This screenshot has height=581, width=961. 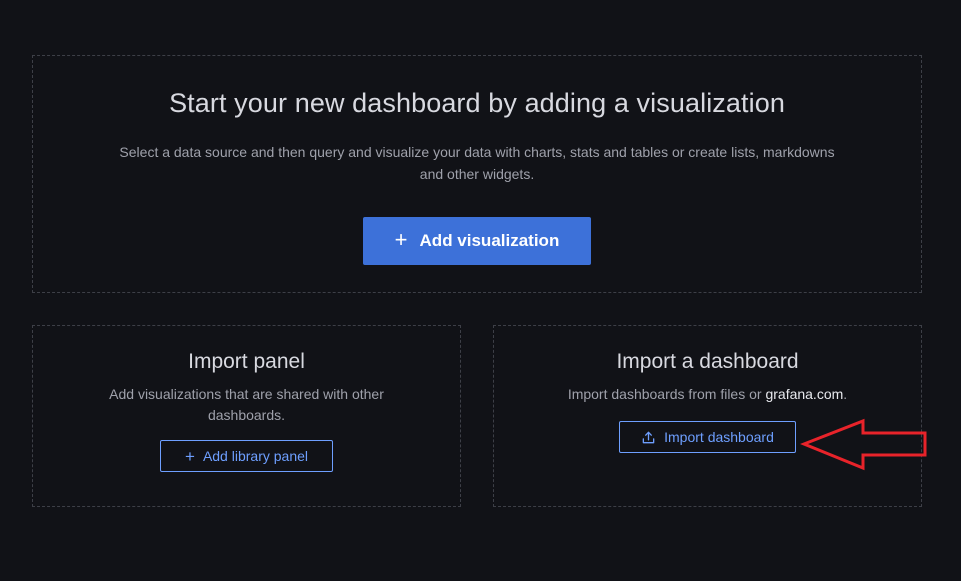 I want to click on add-visualization-label: Add visualization, so click(x=489, y=240).